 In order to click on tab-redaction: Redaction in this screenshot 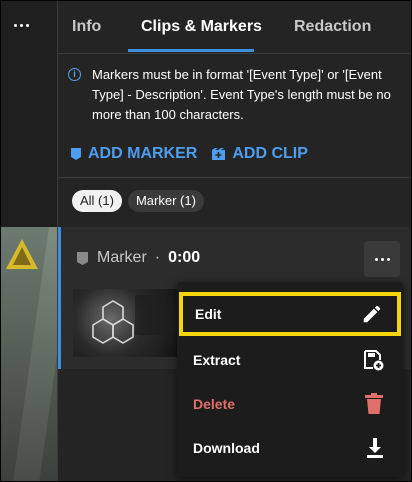, I will do `click(332, 27)`.